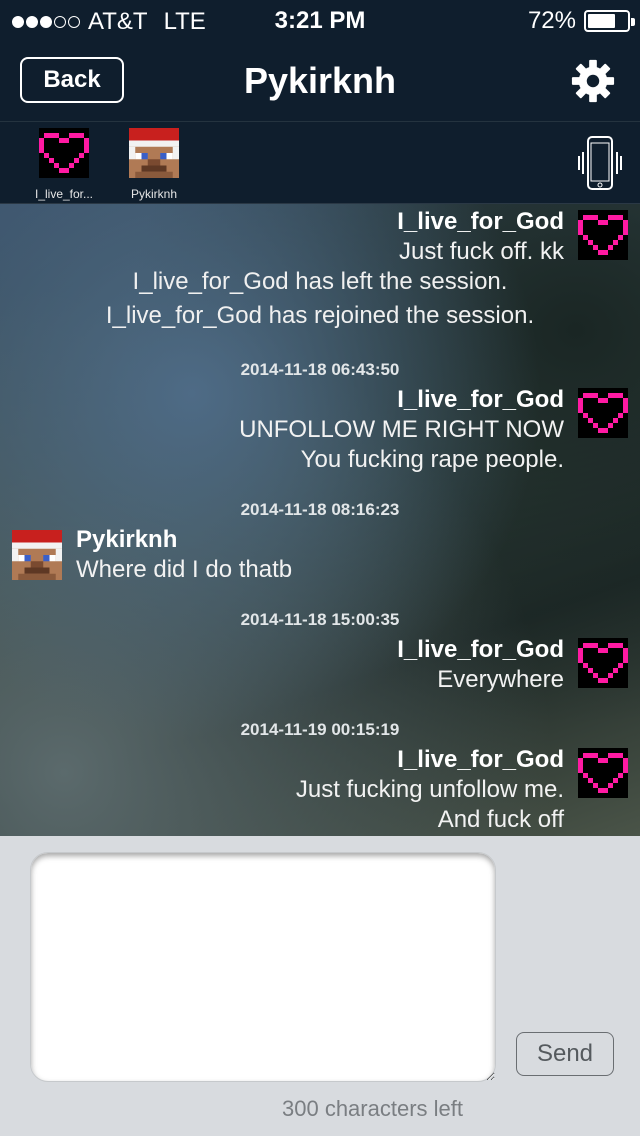 The image size is (640, 1136). I want to click on message-text: Where did I do thatb, so click(184, 569).